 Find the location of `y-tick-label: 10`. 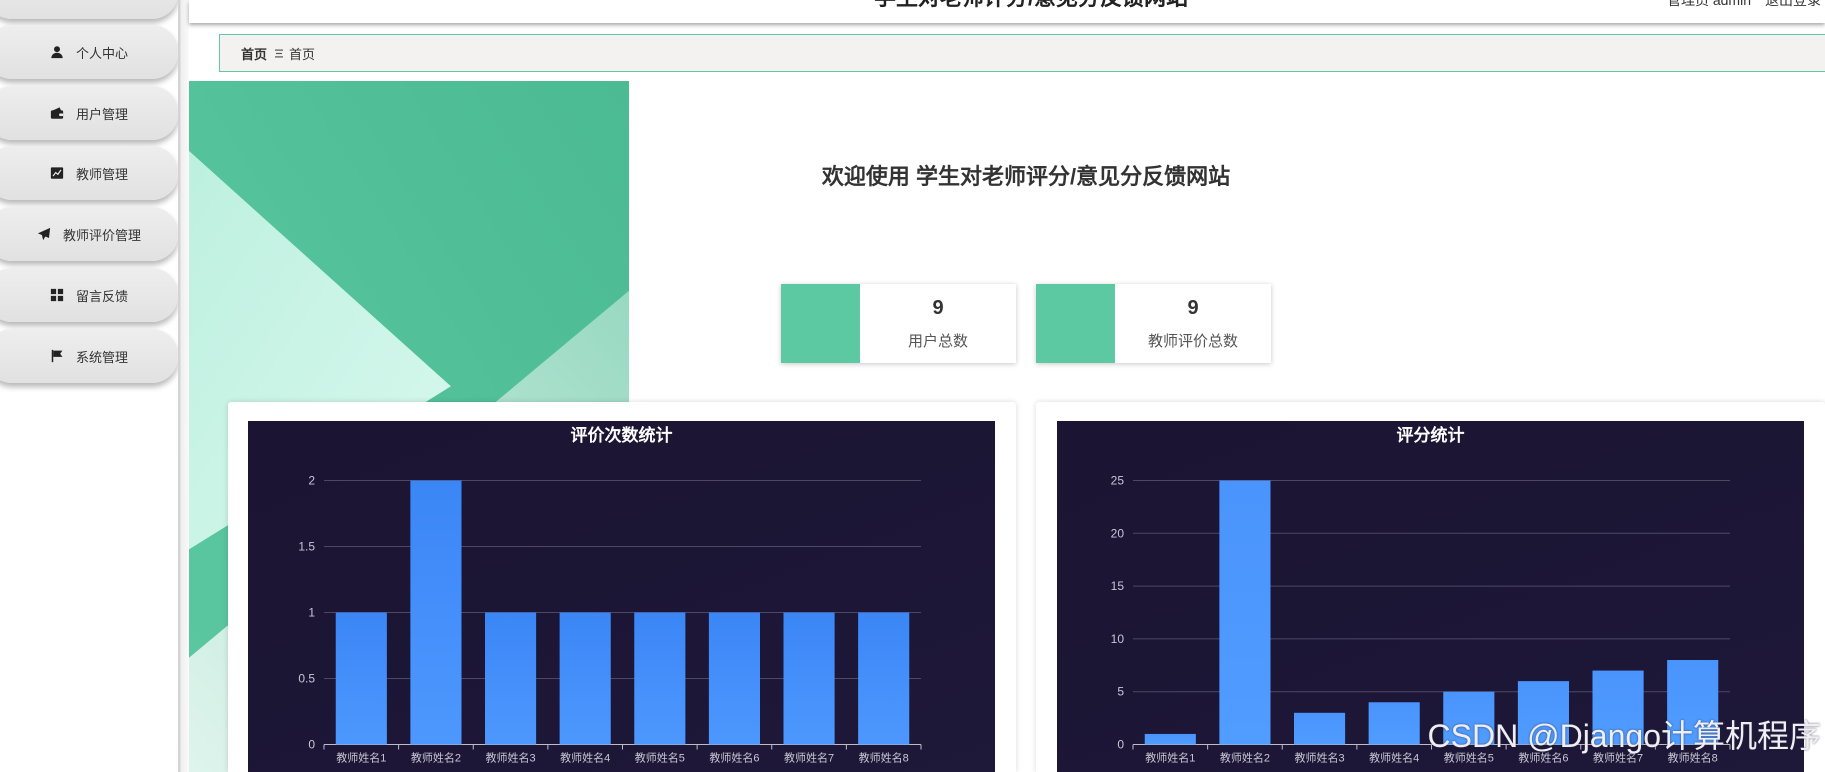

y-tick-label: 10 is located at coordinates (1118, 639).